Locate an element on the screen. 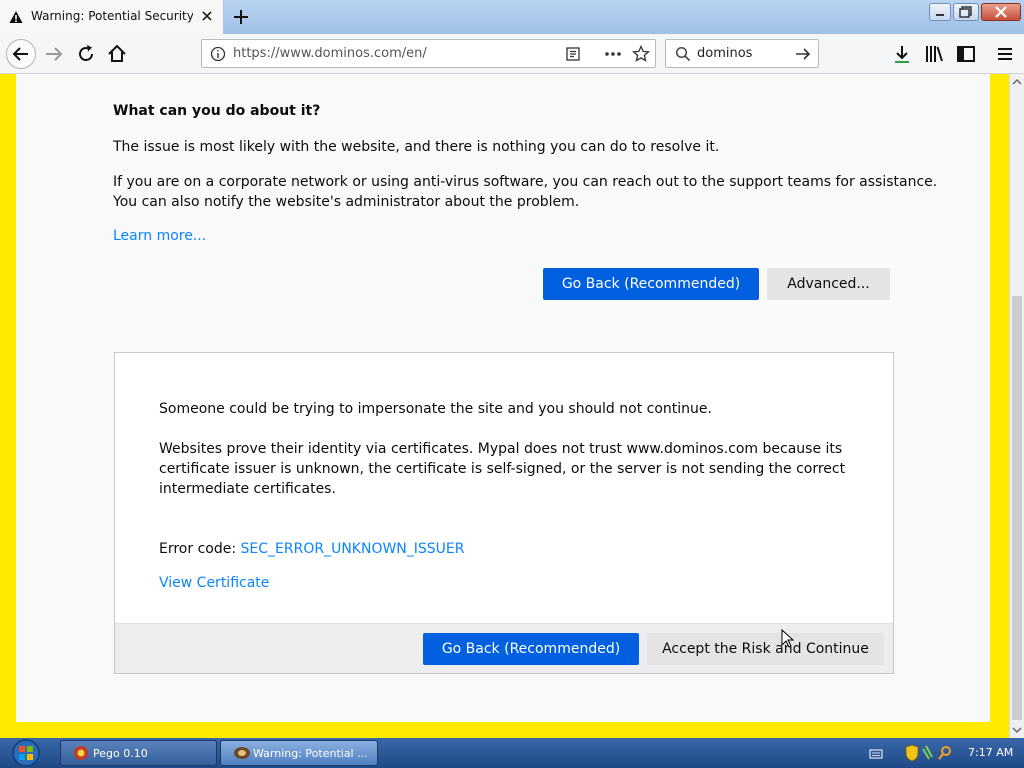 The image size is (1024, 768). bookmark-star-icon is located at coordinates (641, 54).